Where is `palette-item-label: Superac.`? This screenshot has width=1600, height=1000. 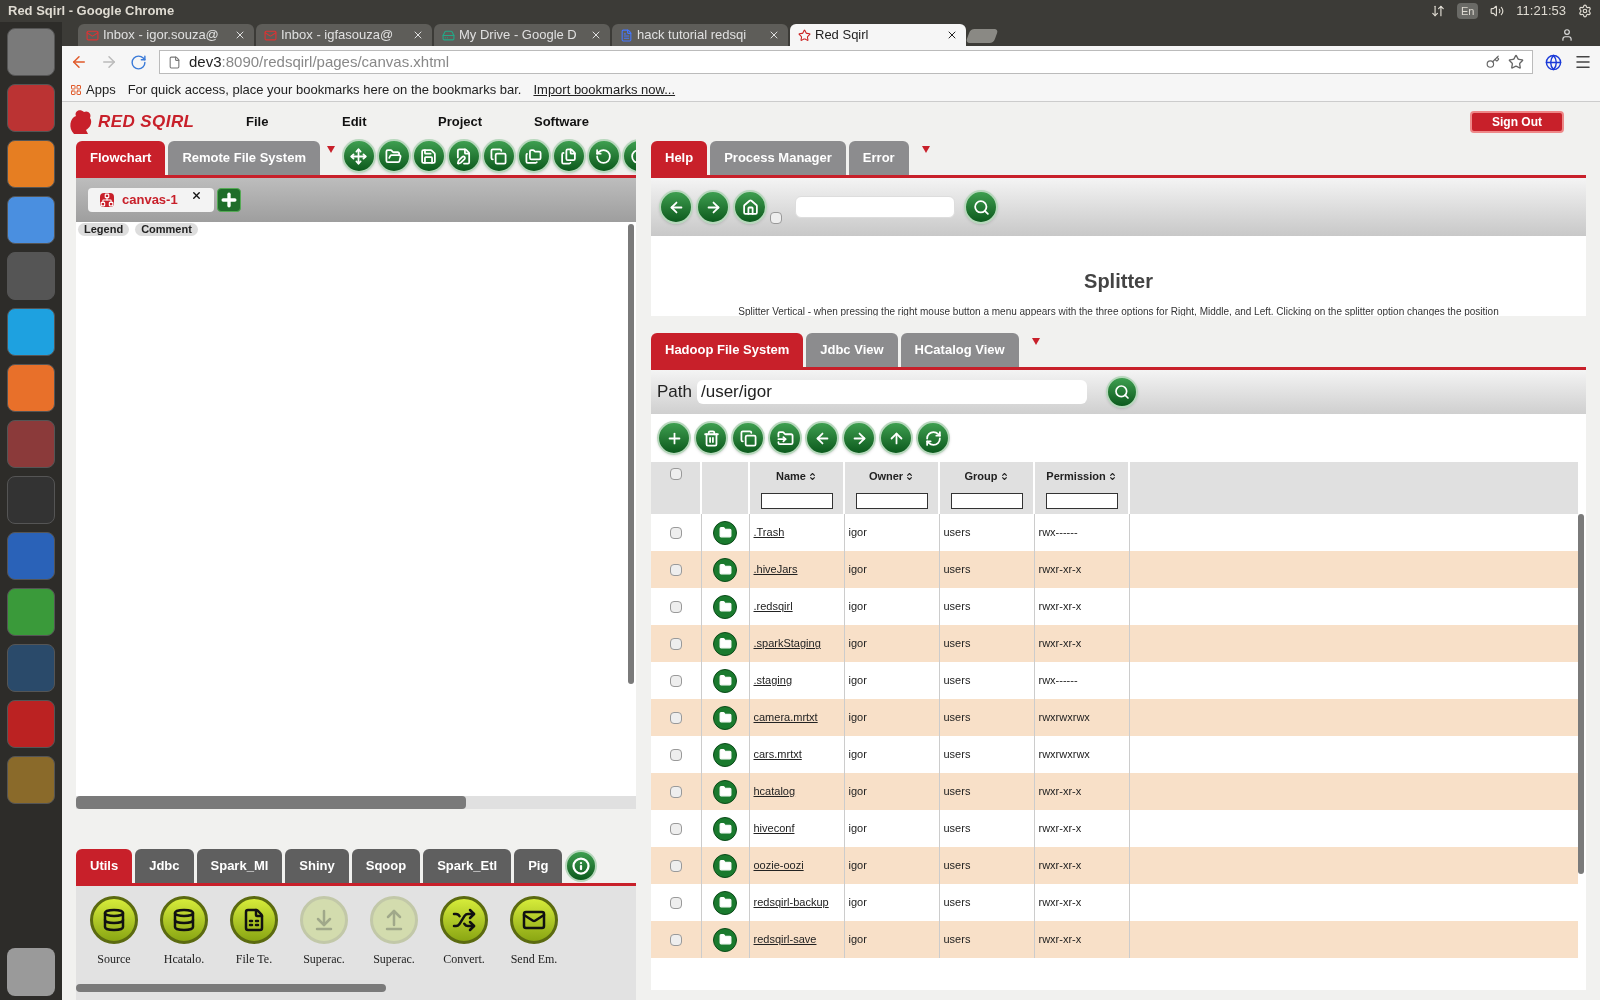 palette-item-label: Superac. is located at coordinates (324, 959).